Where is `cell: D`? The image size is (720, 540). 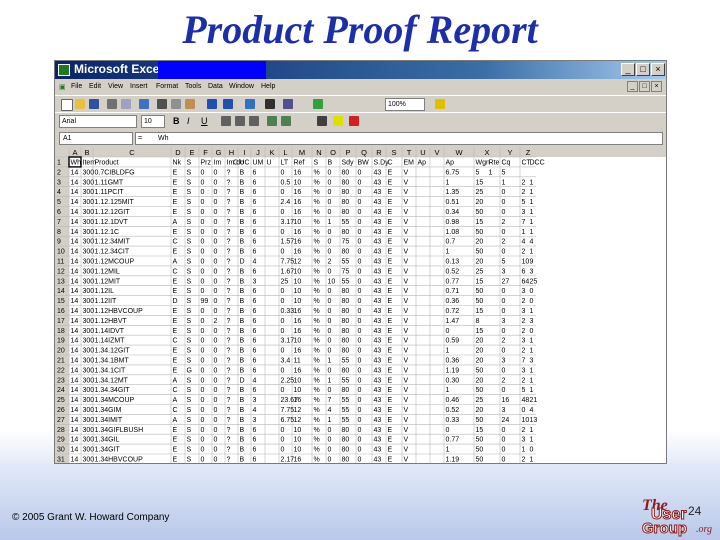 cell: D is located at coordinates (175, 301).